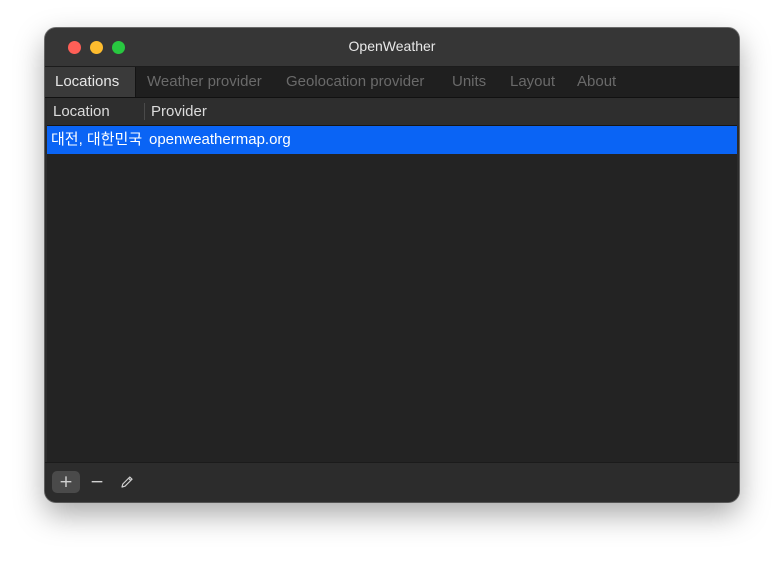 This screenshot has width=784, height=563. I want to click on bottom-toolbar: + −, so click(392, 482).